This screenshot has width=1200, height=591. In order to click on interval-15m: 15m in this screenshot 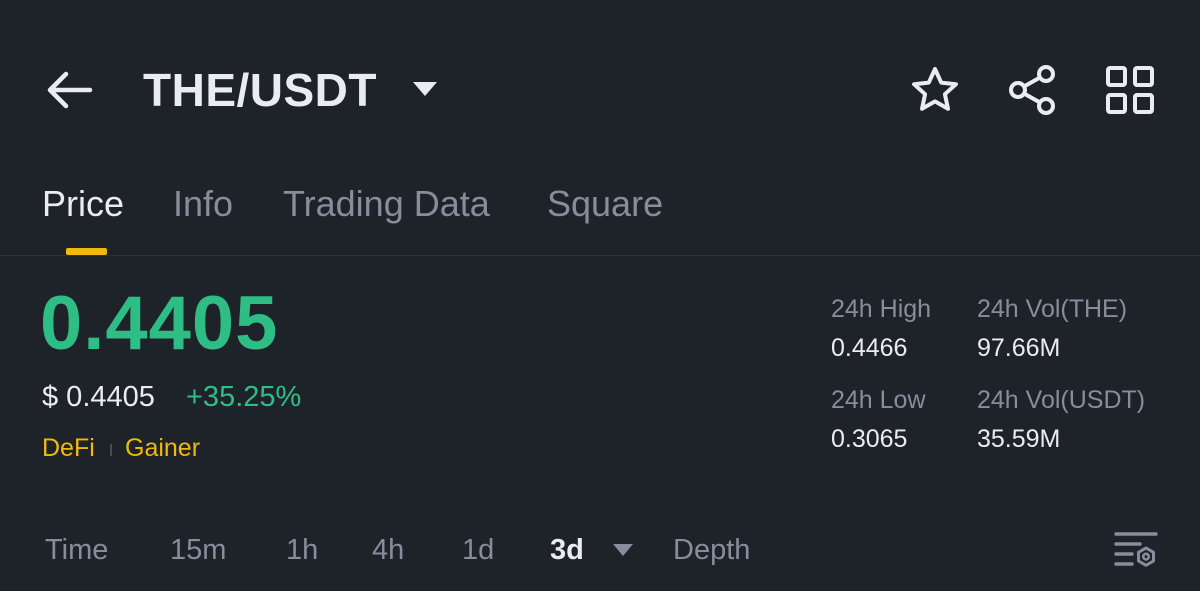, I will do `click(198, 550)`.